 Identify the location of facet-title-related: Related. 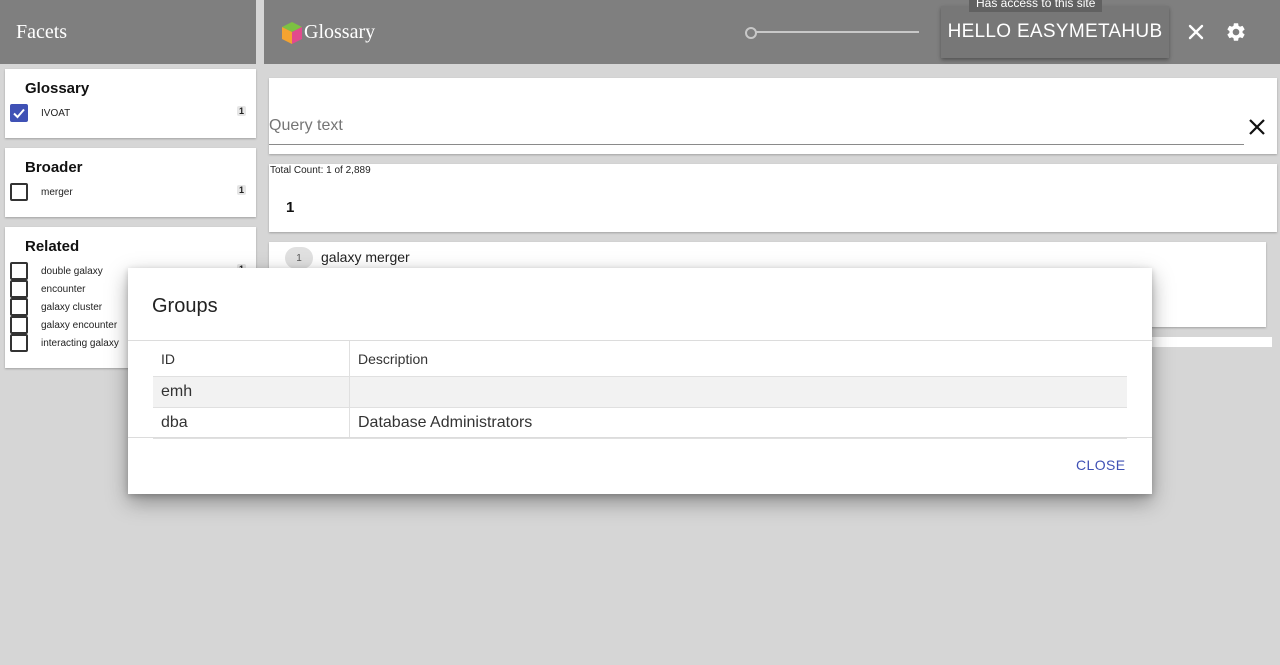
(52, 246).